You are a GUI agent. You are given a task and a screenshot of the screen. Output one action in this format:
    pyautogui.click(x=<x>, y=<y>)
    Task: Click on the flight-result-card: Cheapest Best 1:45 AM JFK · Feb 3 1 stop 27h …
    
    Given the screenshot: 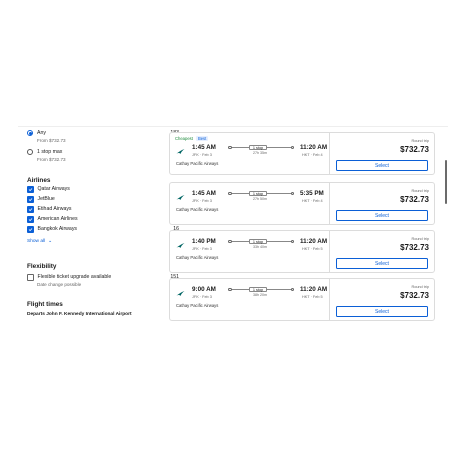 What is the action you would take?
    pyautogui.click(x=302, y=153)
    